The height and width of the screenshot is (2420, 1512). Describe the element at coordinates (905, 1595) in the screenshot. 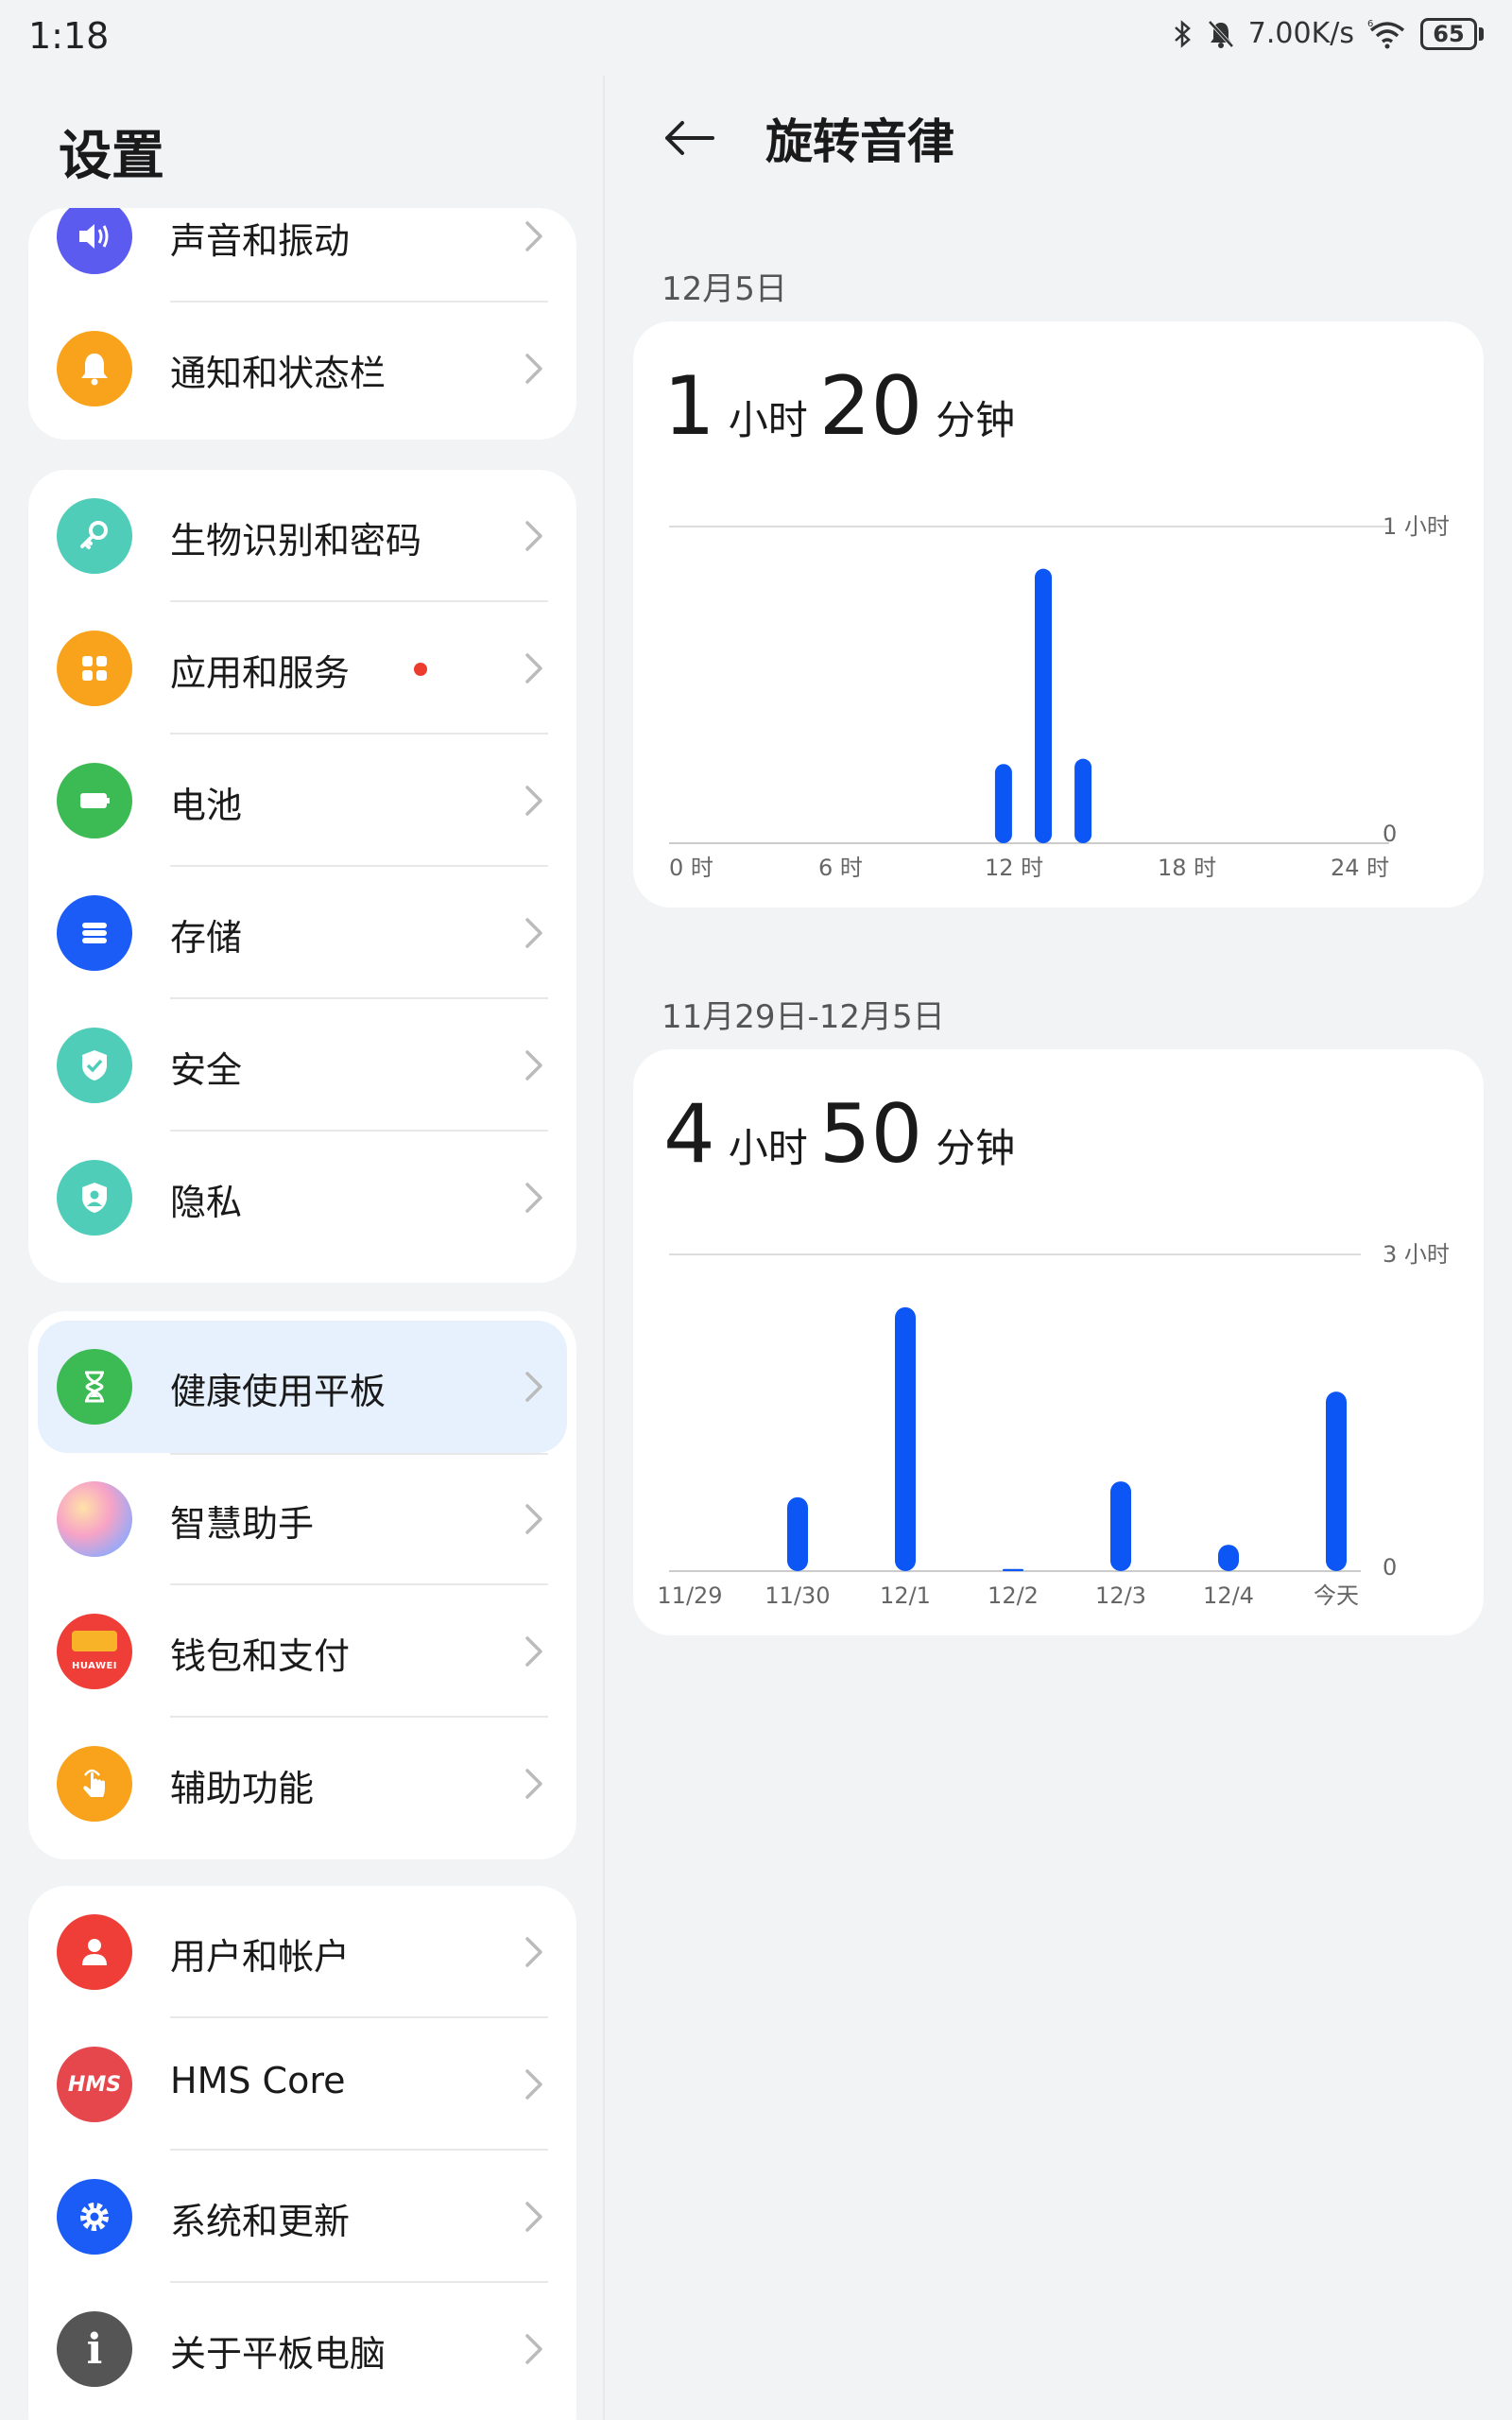

I see `x-tick-label: 12/1` at that location.